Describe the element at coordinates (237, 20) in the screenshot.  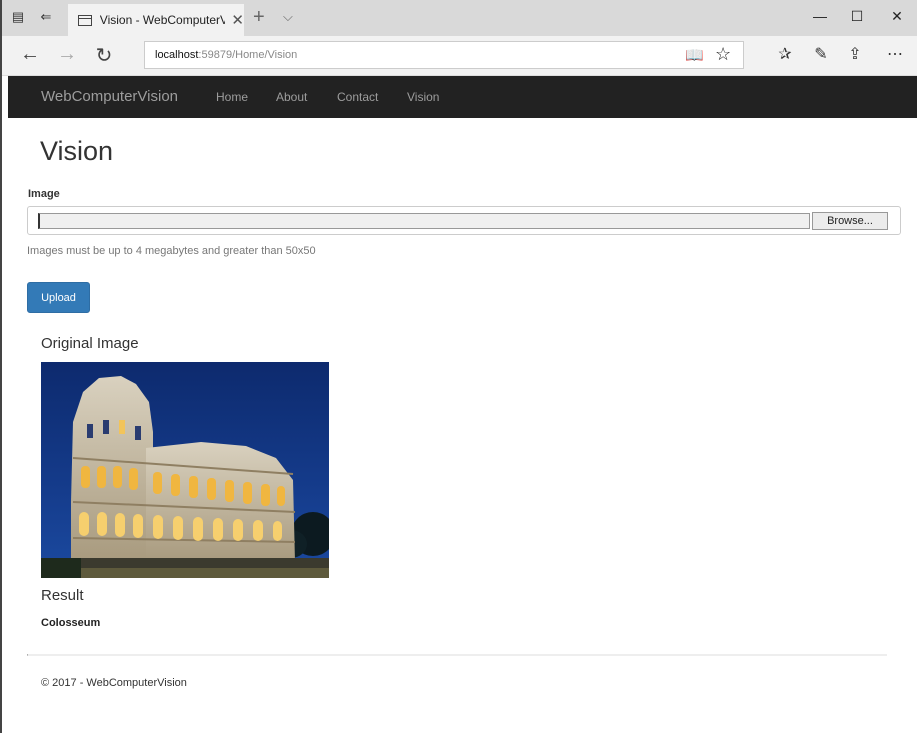
I see `close-tab-icon: ✕` at that location.